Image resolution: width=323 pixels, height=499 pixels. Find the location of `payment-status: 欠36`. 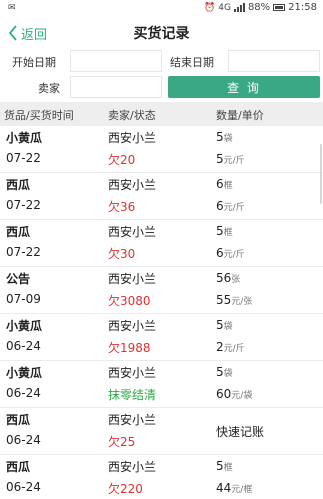

payment-status: 欠36 is located at coordinates (122, 207).